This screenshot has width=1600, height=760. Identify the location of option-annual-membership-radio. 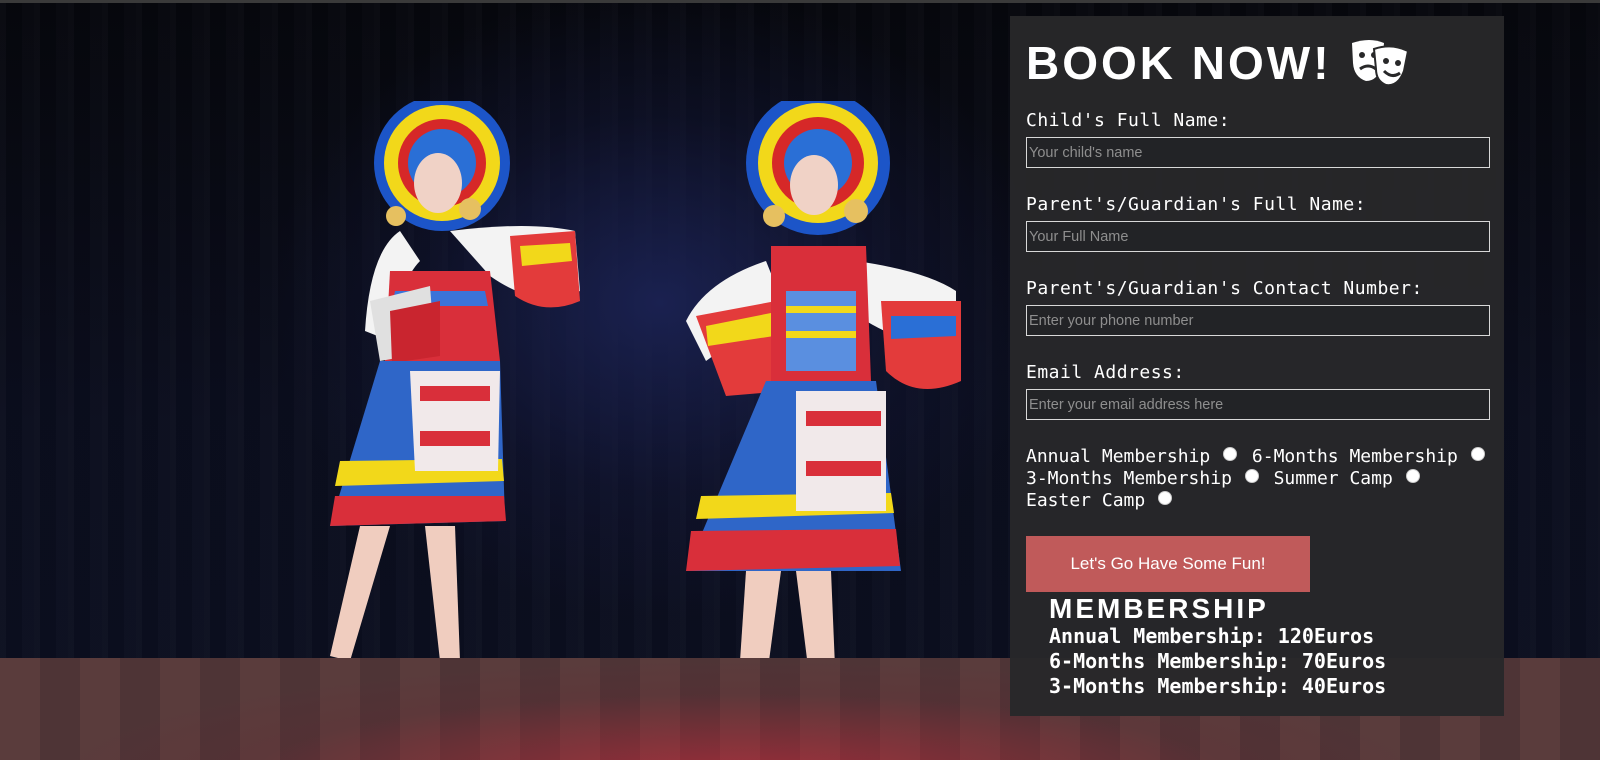
(1230, 454).